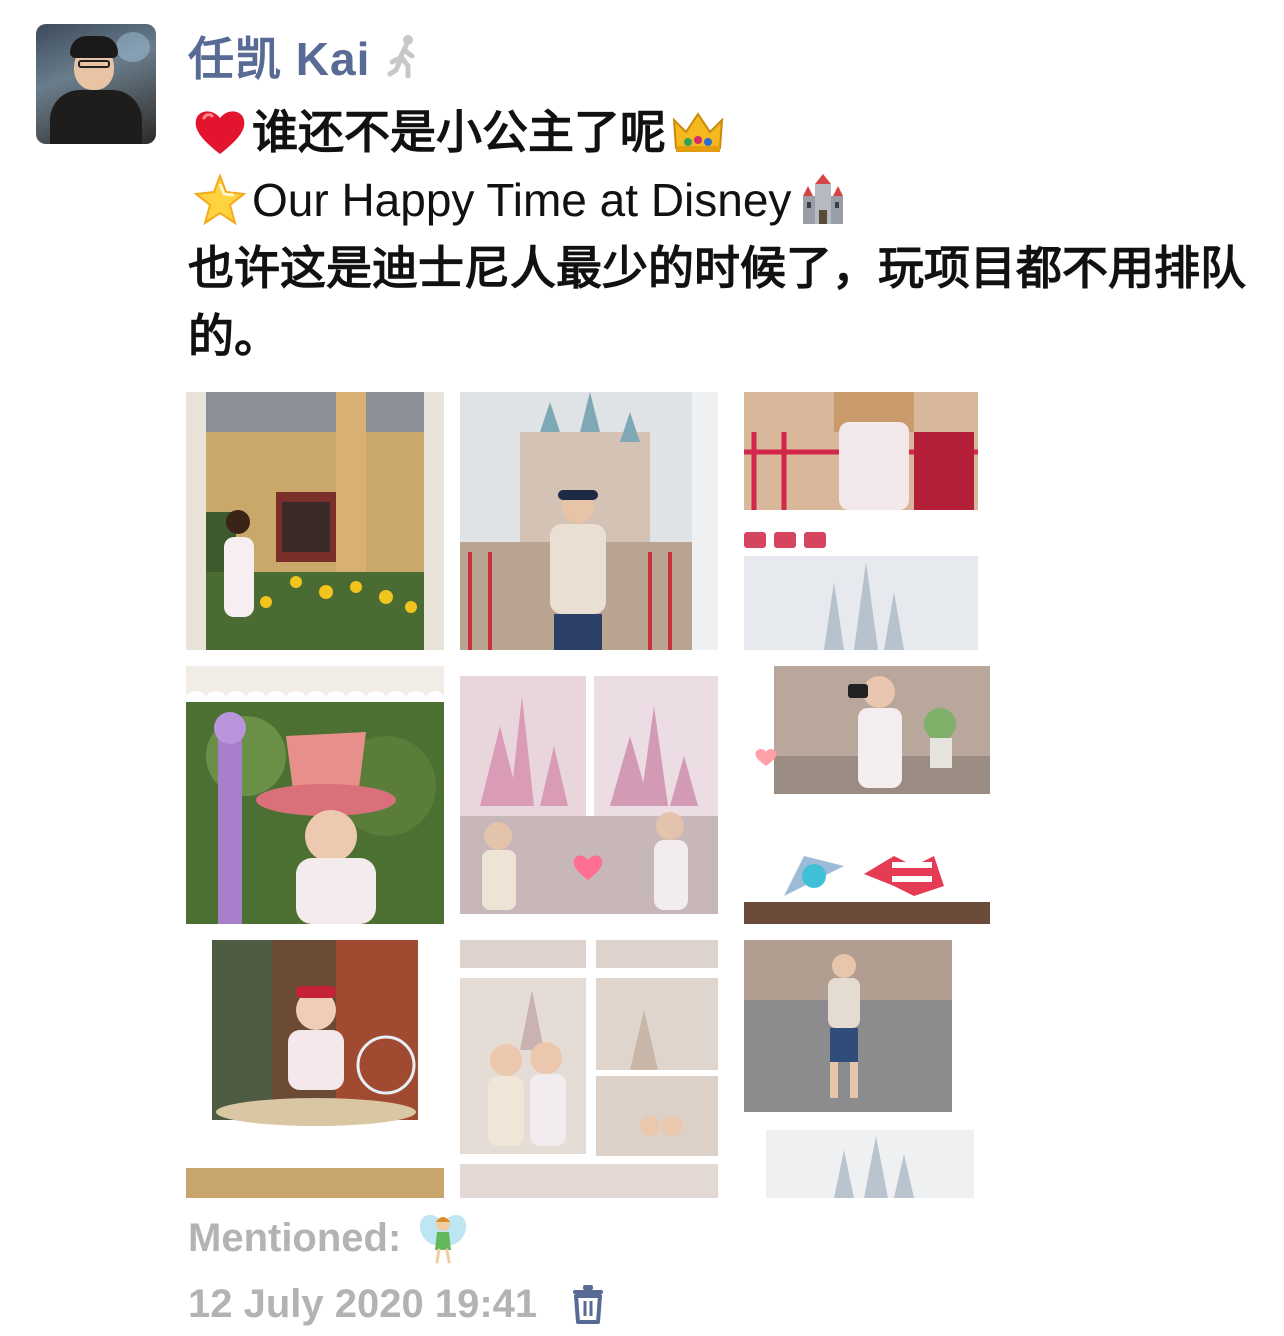  I want to click on post-line-2: Our Happy Time at Disney, so click(718, 200).